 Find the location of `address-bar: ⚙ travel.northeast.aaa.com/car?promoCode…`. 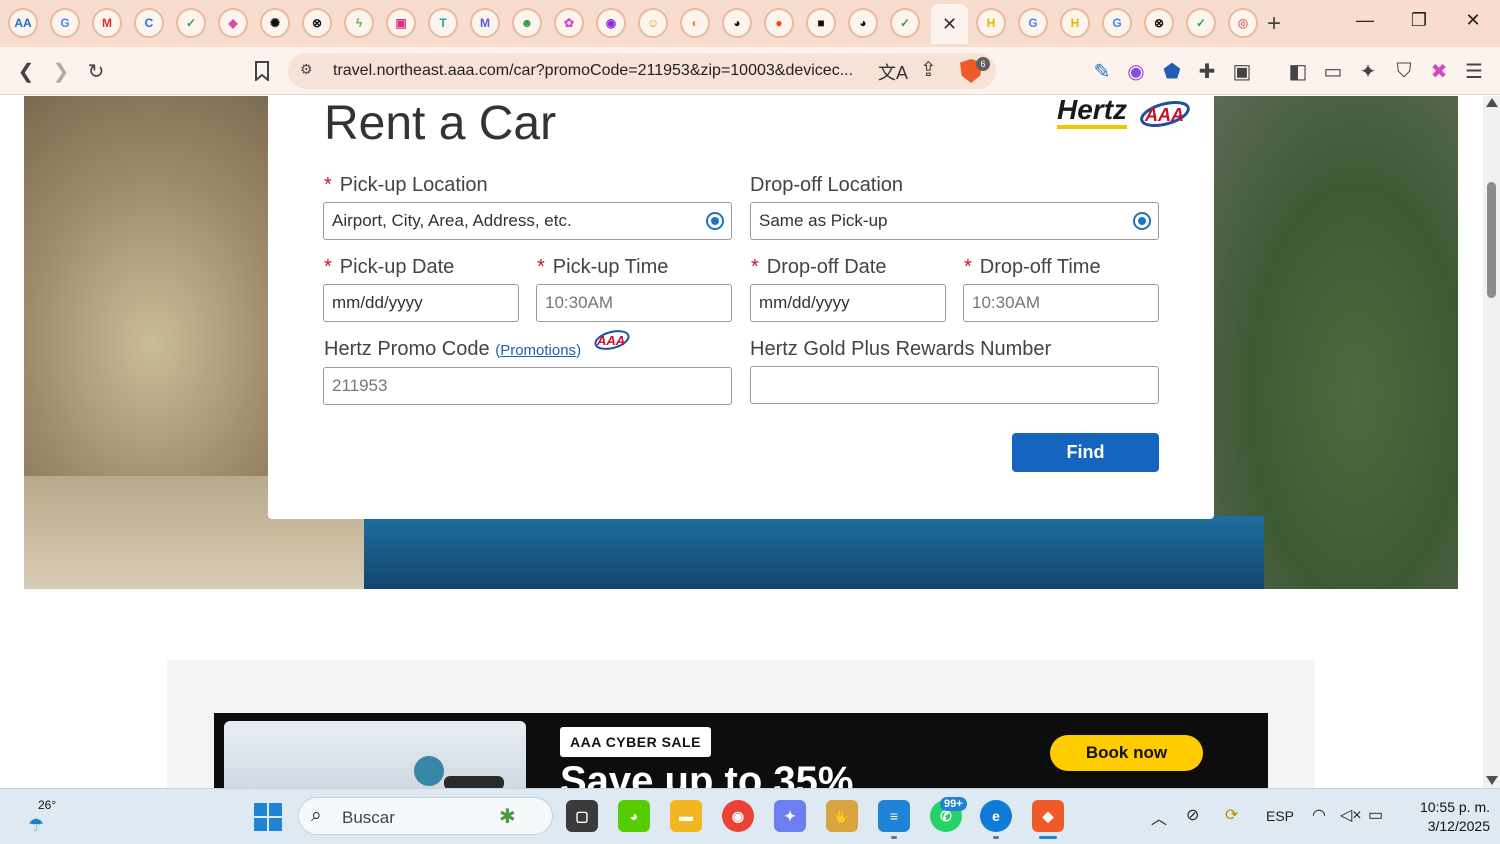

address-bar: ⚙ travel.northeast.aaa.com/car?promoCode… is located at coordinates (642, 71).